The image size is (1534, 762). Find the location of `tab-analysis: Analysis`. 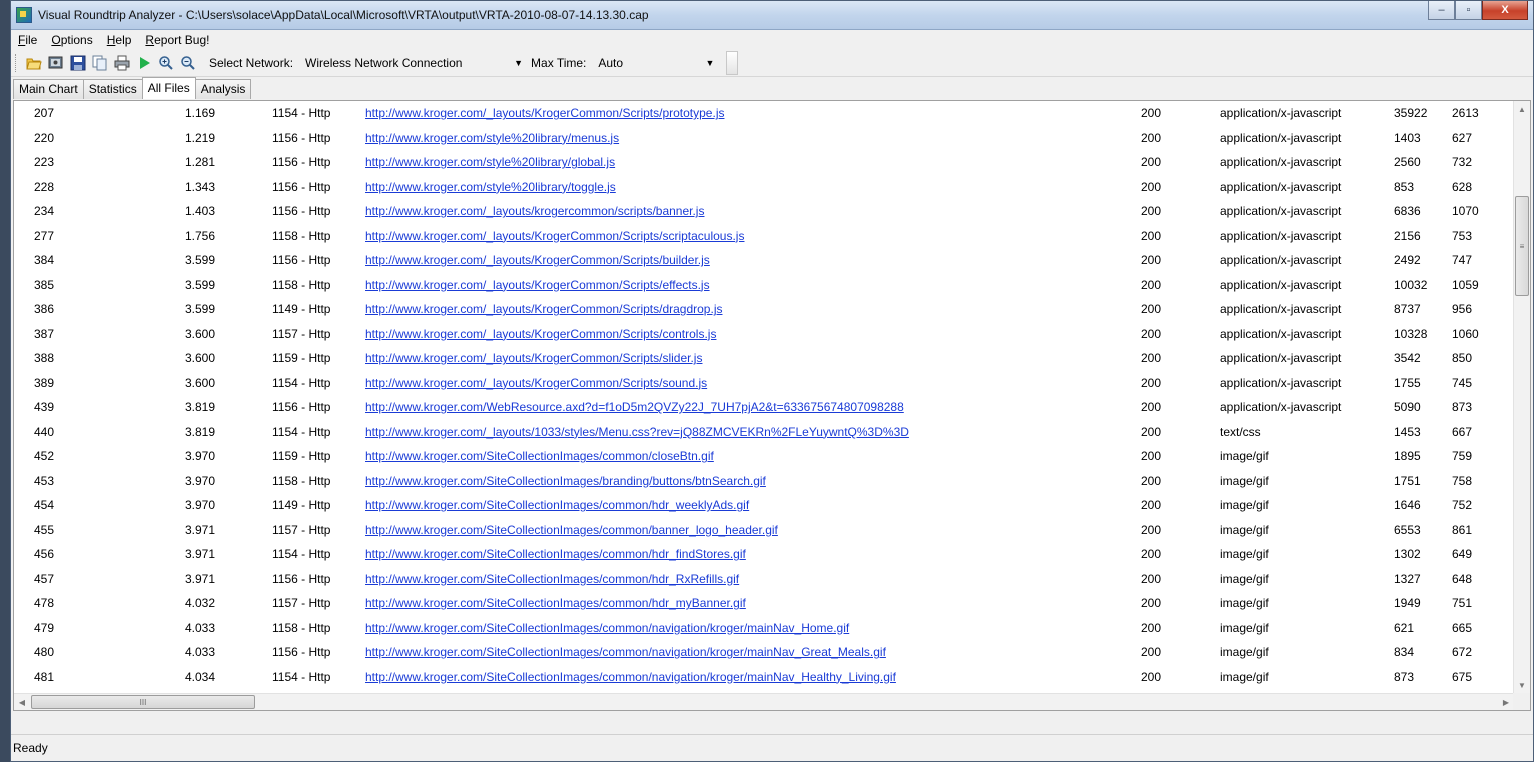

tab-analysis: Analysis is located at coordinates (223, 89).